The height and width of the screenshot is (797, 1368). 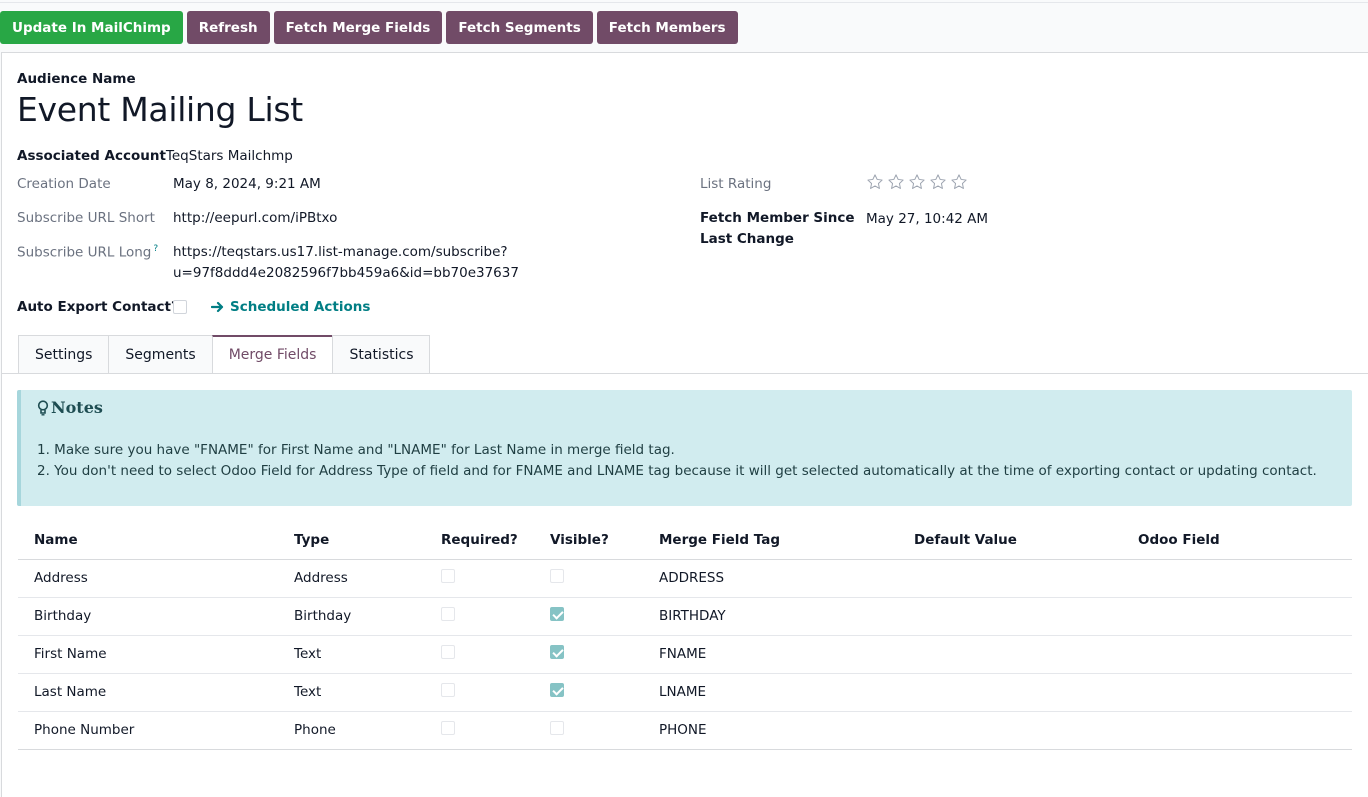 What do you see at coordinates (148, 616) in the screenshot?
I see `cell-name: Birthday` at bounding box center [148, 616].